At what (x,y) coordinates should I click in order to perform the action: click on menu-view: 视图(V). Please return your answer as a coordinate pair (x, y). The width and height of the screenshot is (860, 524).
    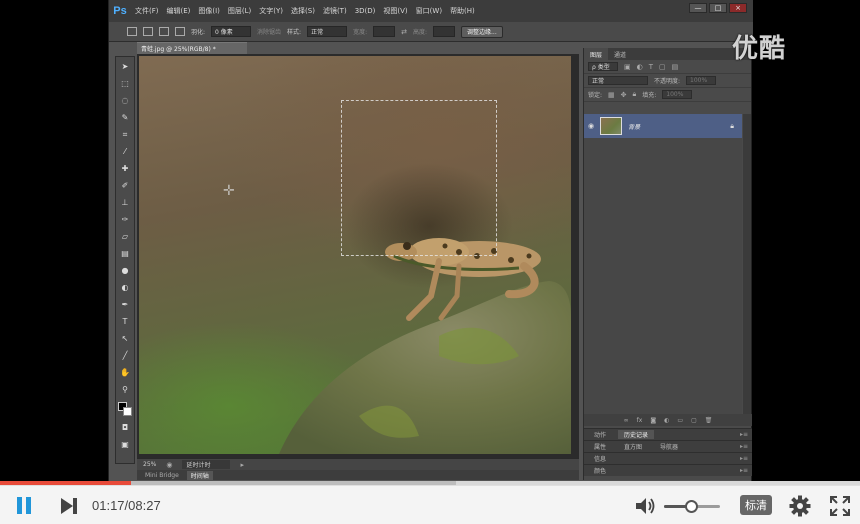
    Looking at the image, I should click on (395, 11).